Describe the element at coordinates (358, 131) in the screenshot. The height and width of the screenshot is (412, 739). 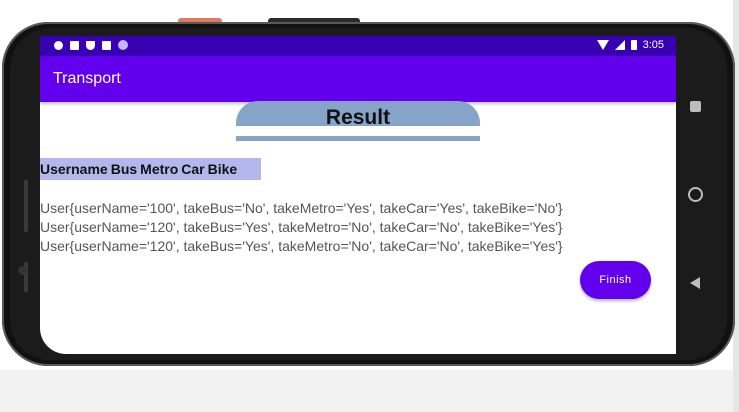
I see `result-pill-cutoff` at that location.